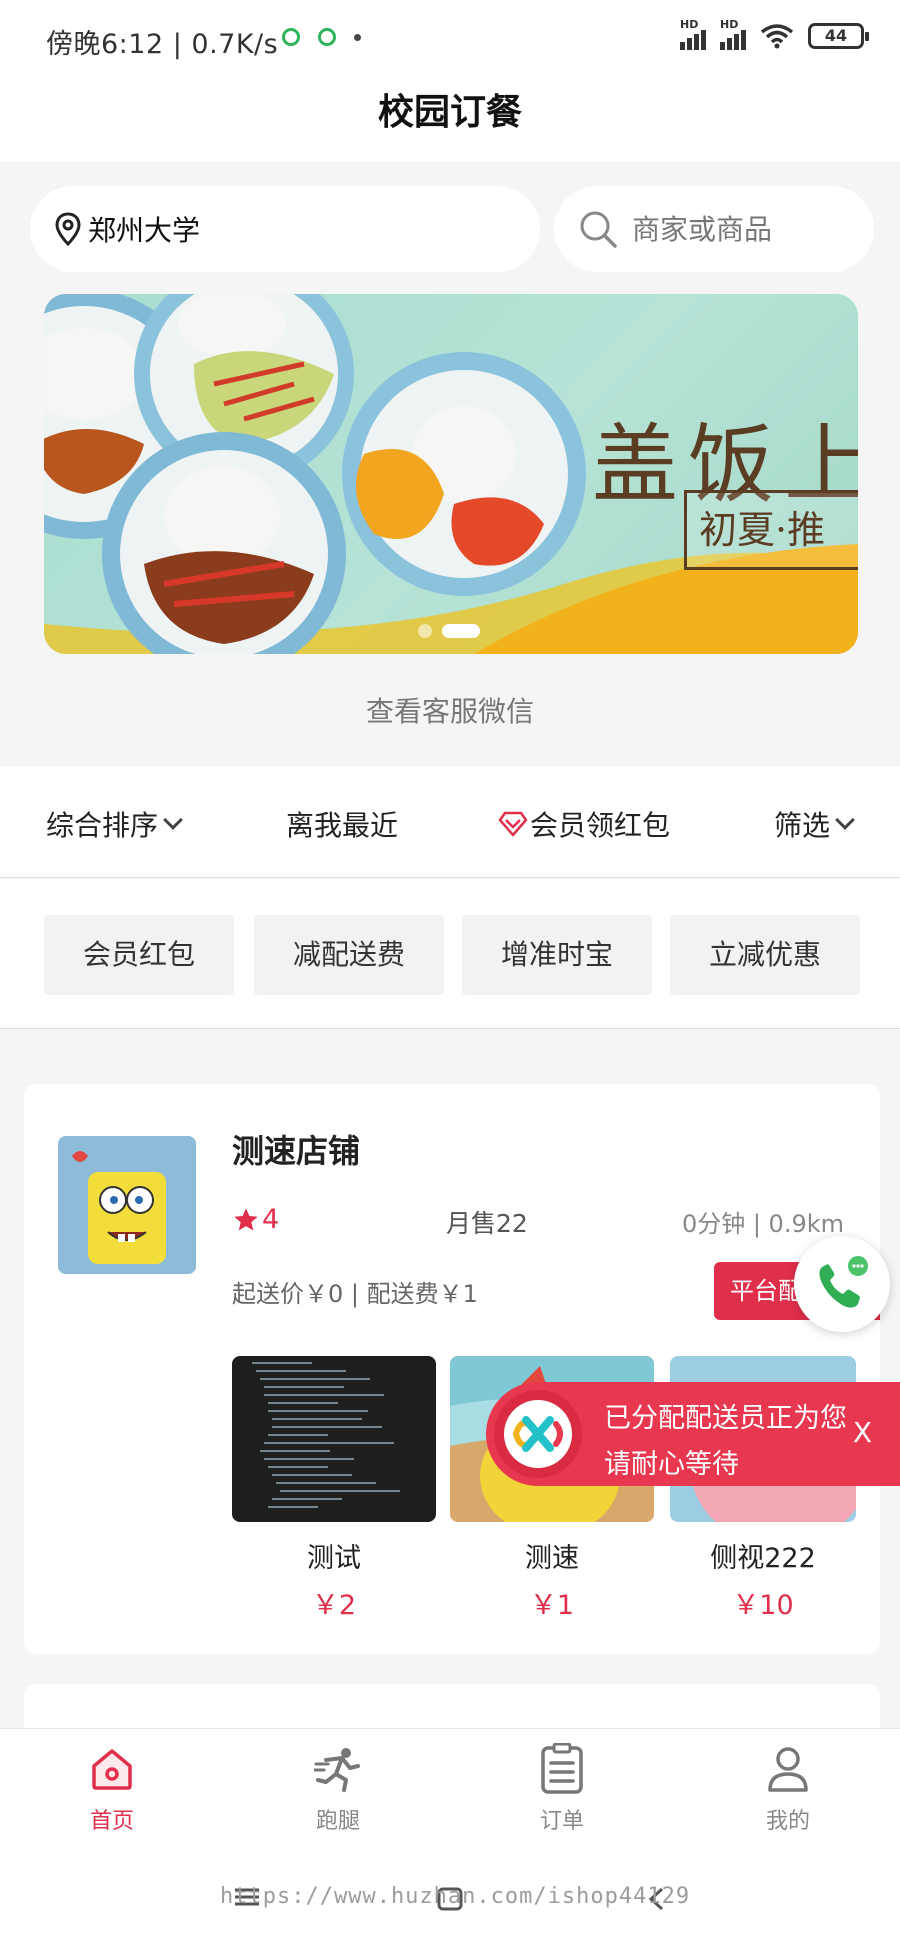 This screenshot has height=1950, width=900. Describe the element at coordinates (450, 710) in the screenshot. I see `customer-service-link: 查看客服微信` at that location.